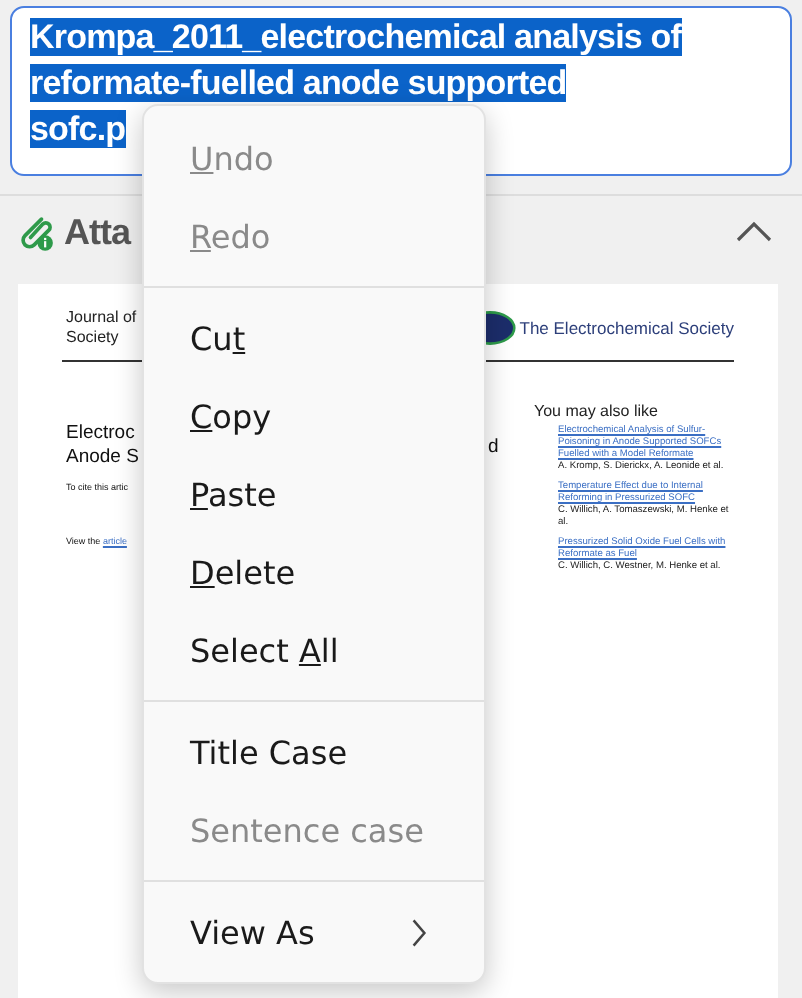  What do you see at coordinates (78, 129) in the screenshot?
I see `filename-text: sofc.p` at bounding box center [78, 129].